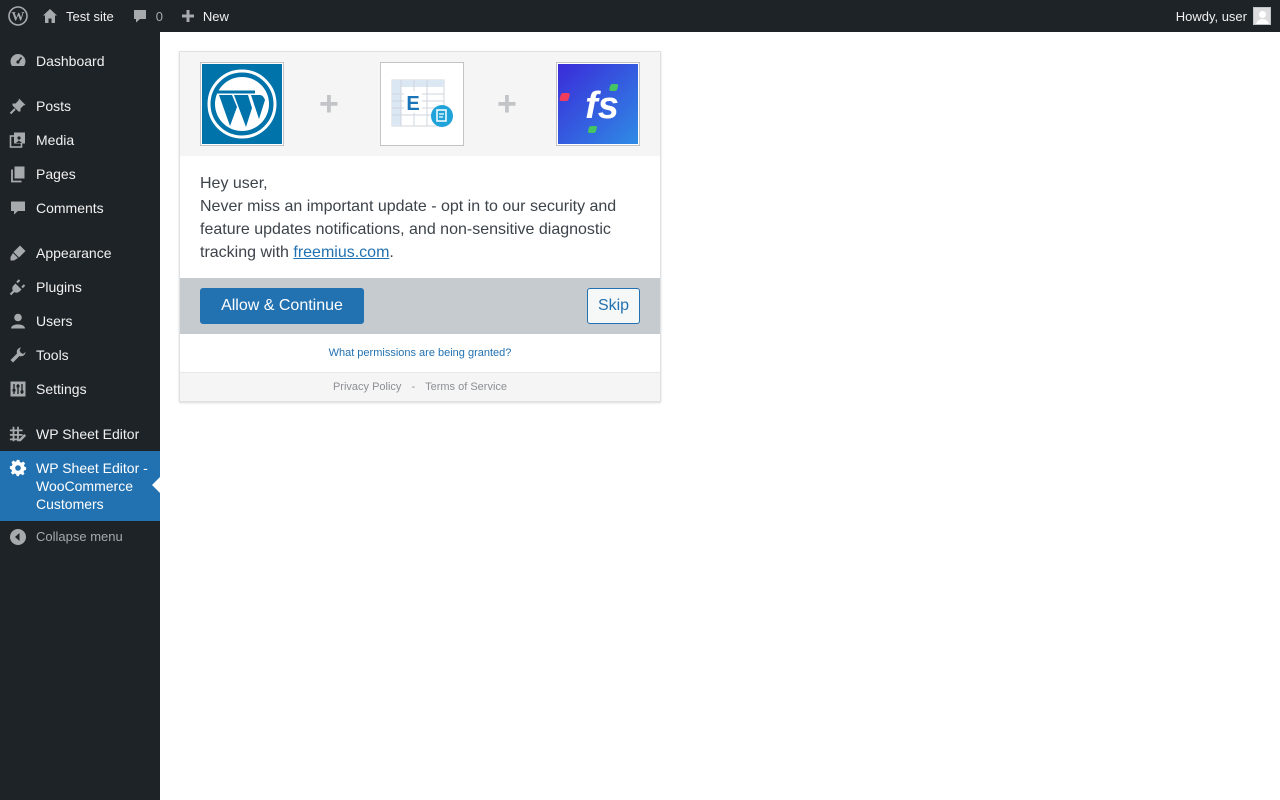  Describe the element at coordinates (80, 321) in the screenshot. I see `sidebar-item-users: Users` at that location.